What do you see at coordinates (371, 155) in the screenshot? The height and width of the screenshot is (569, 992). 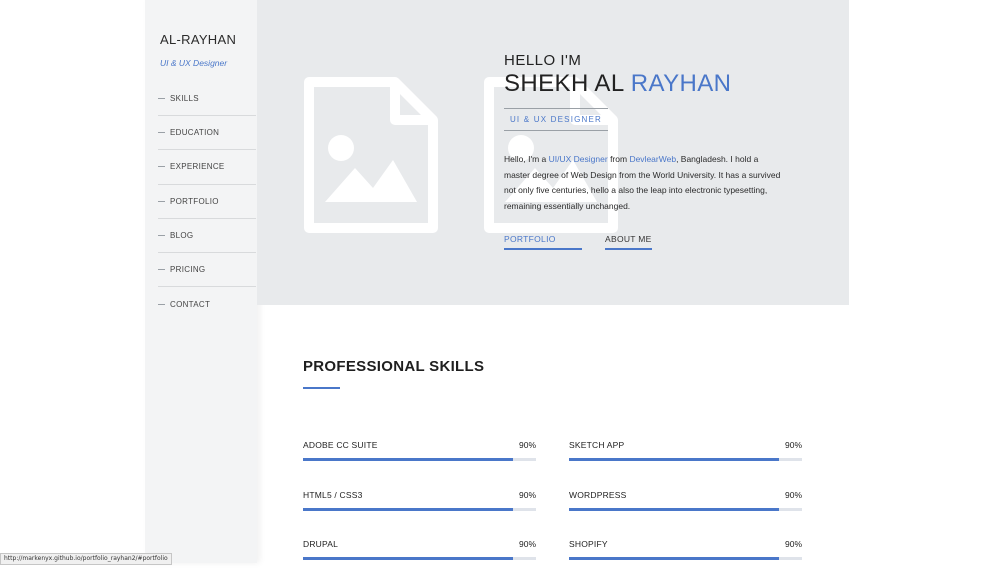 I see `image-placeholder-icon` at bounding box center [371, 155].